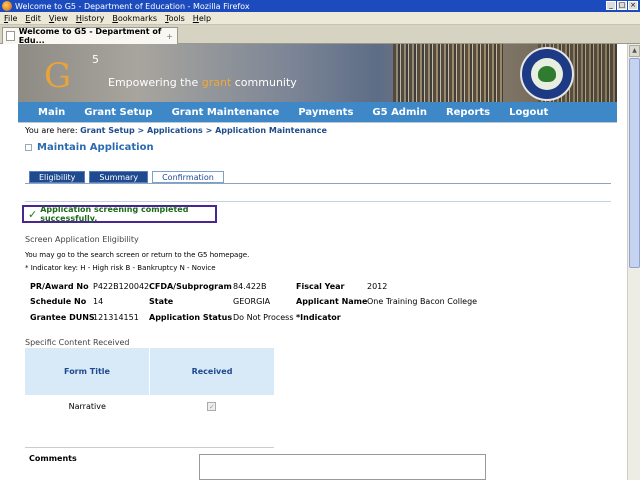 This screenshot has width=640, height=480. Describe the element at coordinates (119, 177) in the screenshot. I see `tab-summary: Summary` at that location.